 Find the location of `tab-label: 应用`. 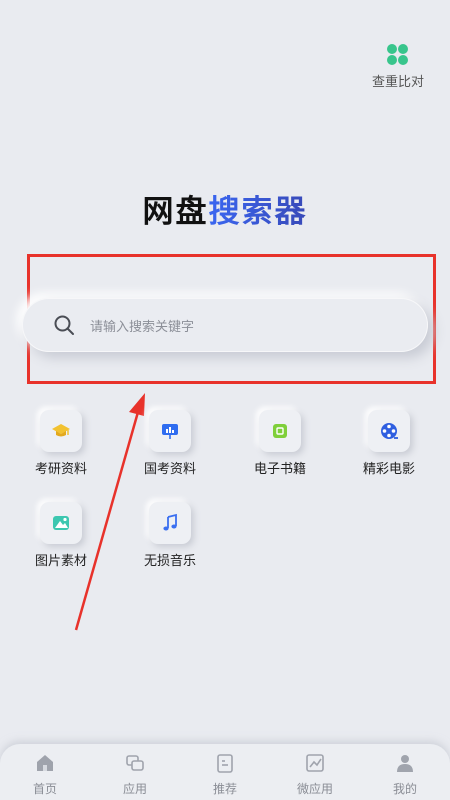

tab-label: 应用 is located at coordinates (134, 789).